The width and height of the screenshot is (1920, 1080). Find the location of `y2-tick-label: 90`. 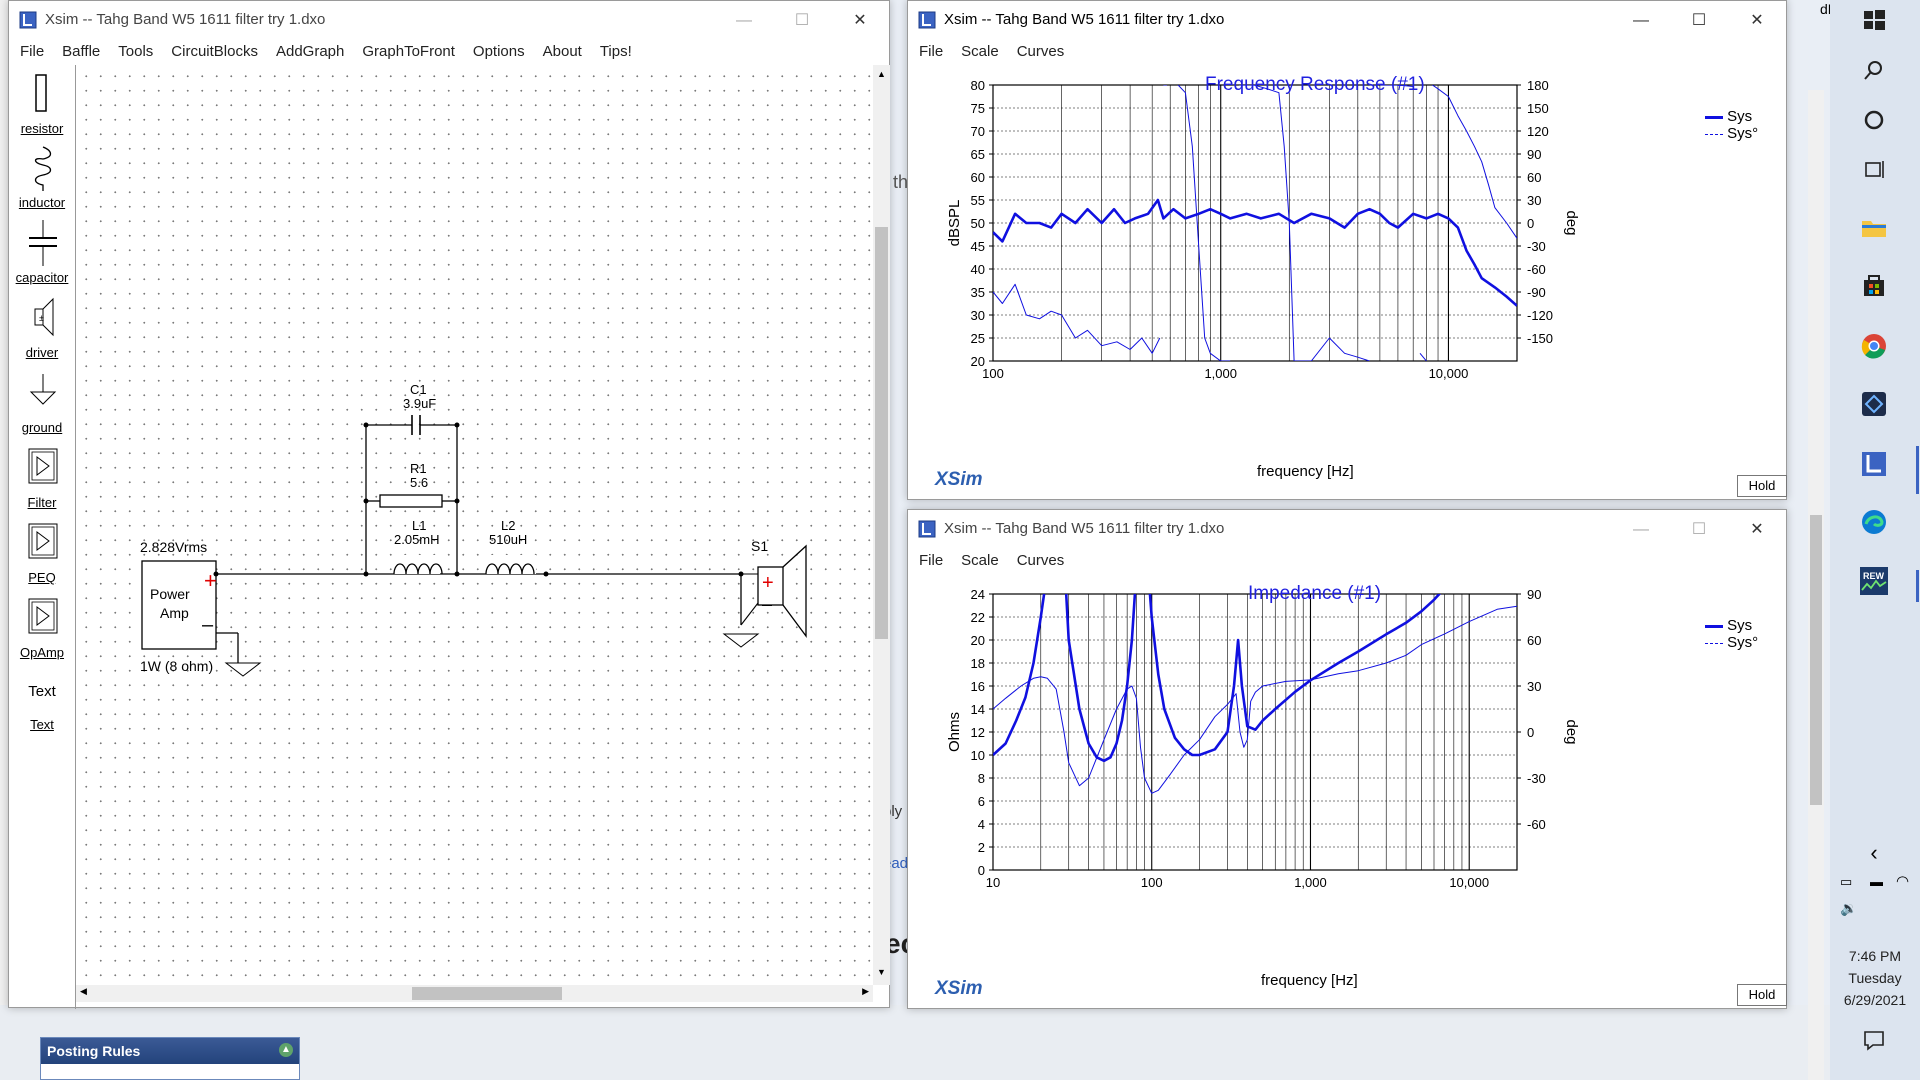

y2-tick-label: 90 is located at coordinates (1534, 154).